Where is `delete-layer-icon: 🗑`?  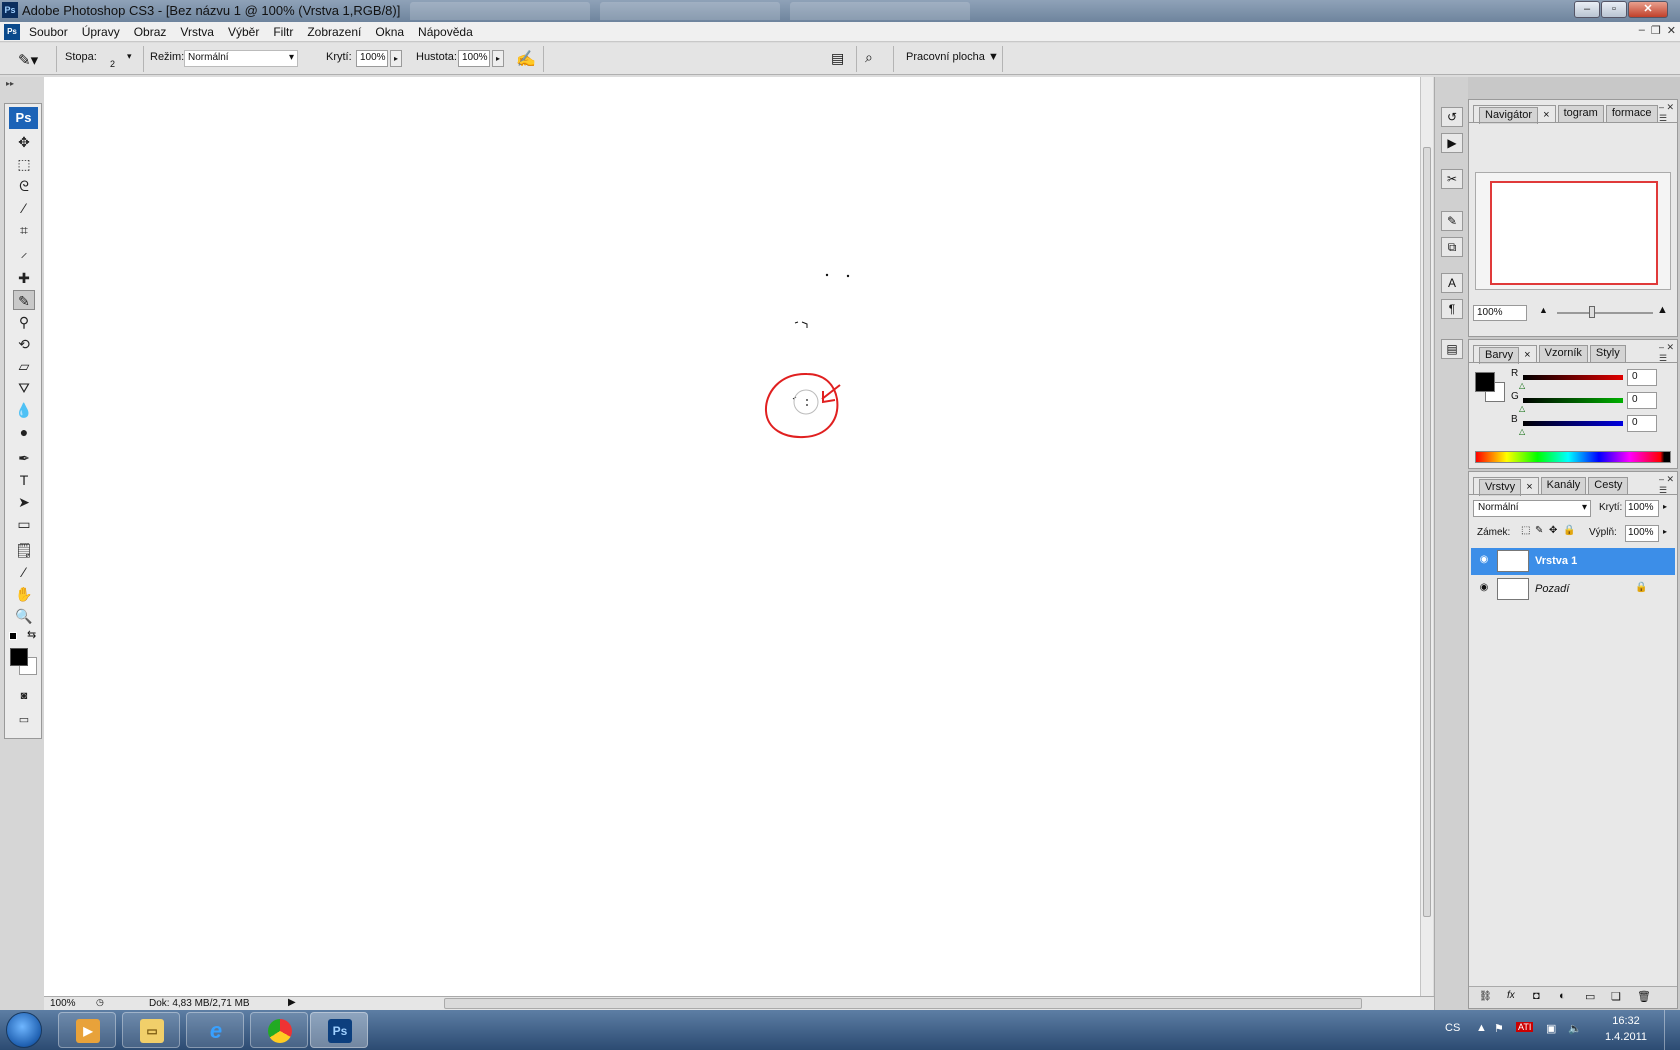
delete-layer-icon: 🗑 is located at coordinates (1644, 996).